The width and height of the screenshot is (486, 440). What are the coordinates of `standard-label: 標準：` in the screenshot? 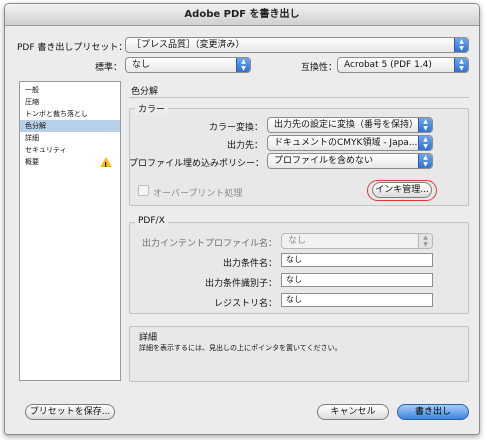 It's located at (109, 68).